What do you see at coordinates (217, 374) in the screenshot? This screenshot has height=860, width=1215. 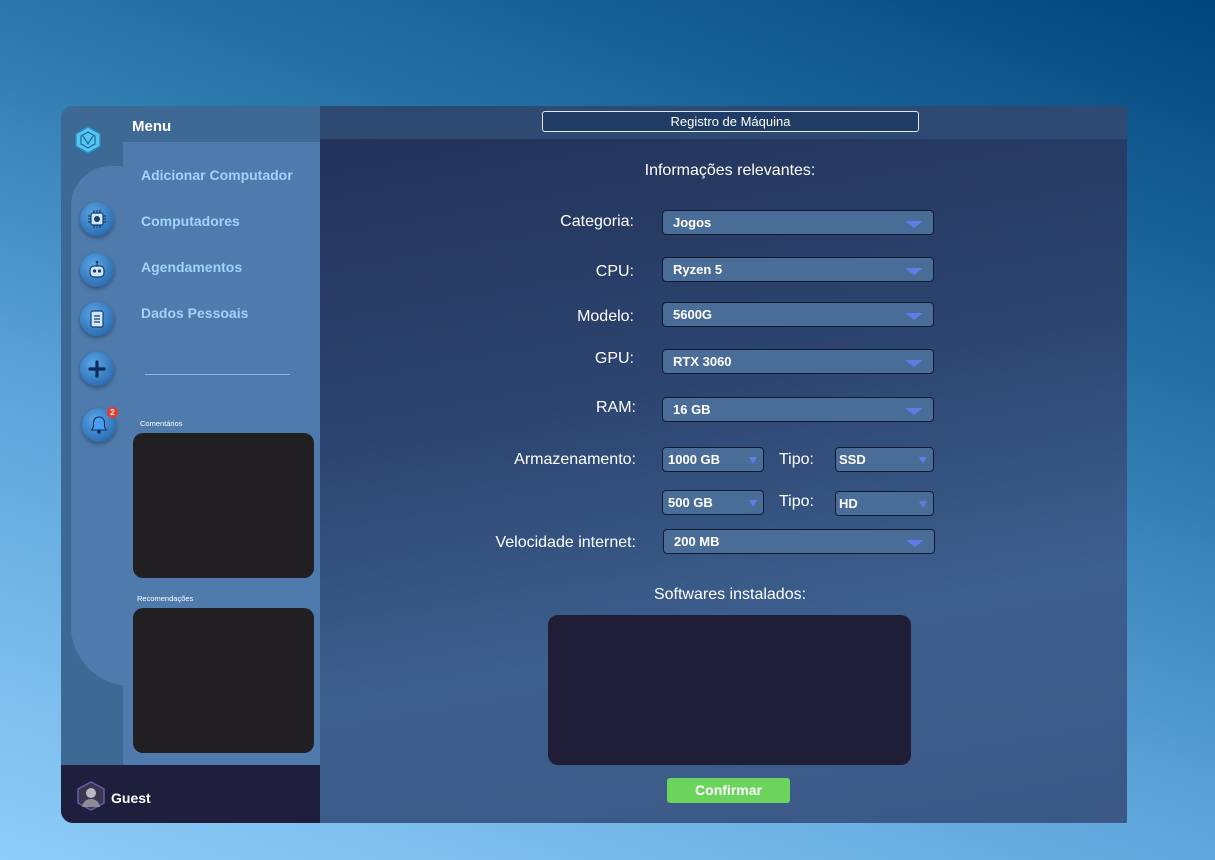 I see `menu-divider` at bounding box center [217, 374].